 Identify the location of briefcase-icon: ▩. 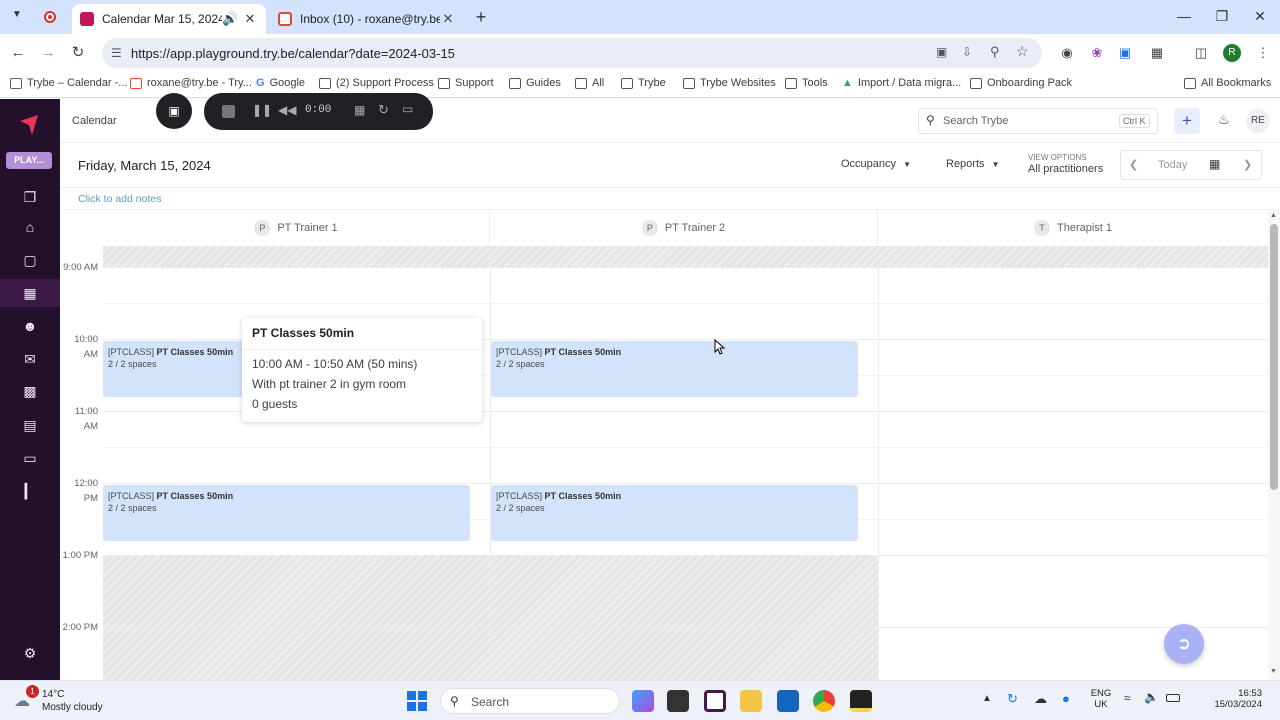
(30, 391).